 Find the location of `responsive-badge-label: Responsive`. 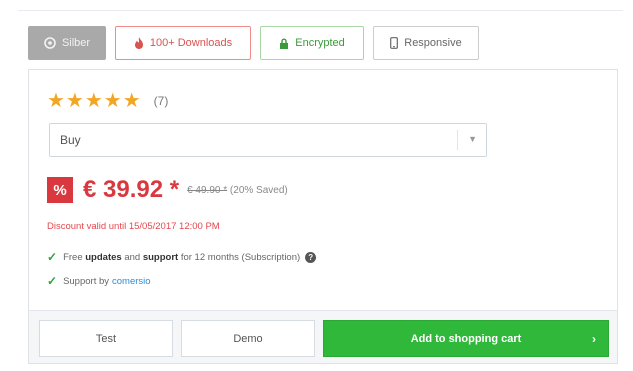

responsive-badge-label: Responsive is located at coordinates (433, 43).